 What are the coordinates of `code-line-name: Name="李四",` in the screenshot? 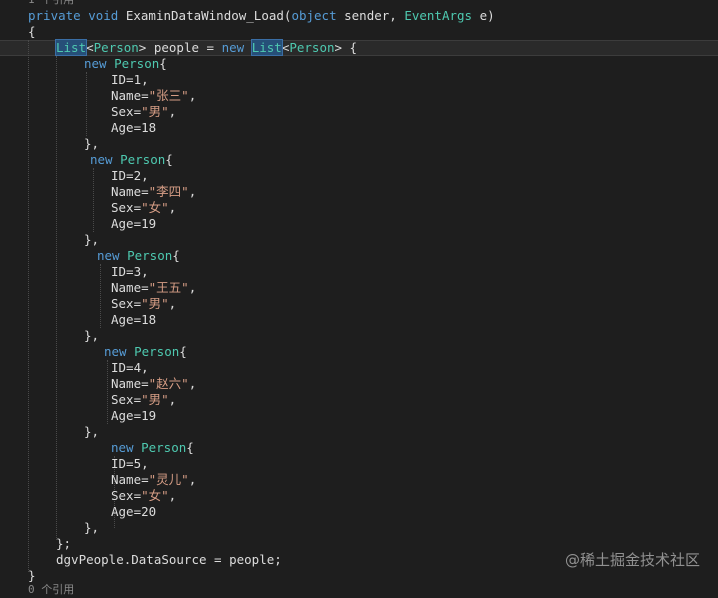 It's located at (154, 191).